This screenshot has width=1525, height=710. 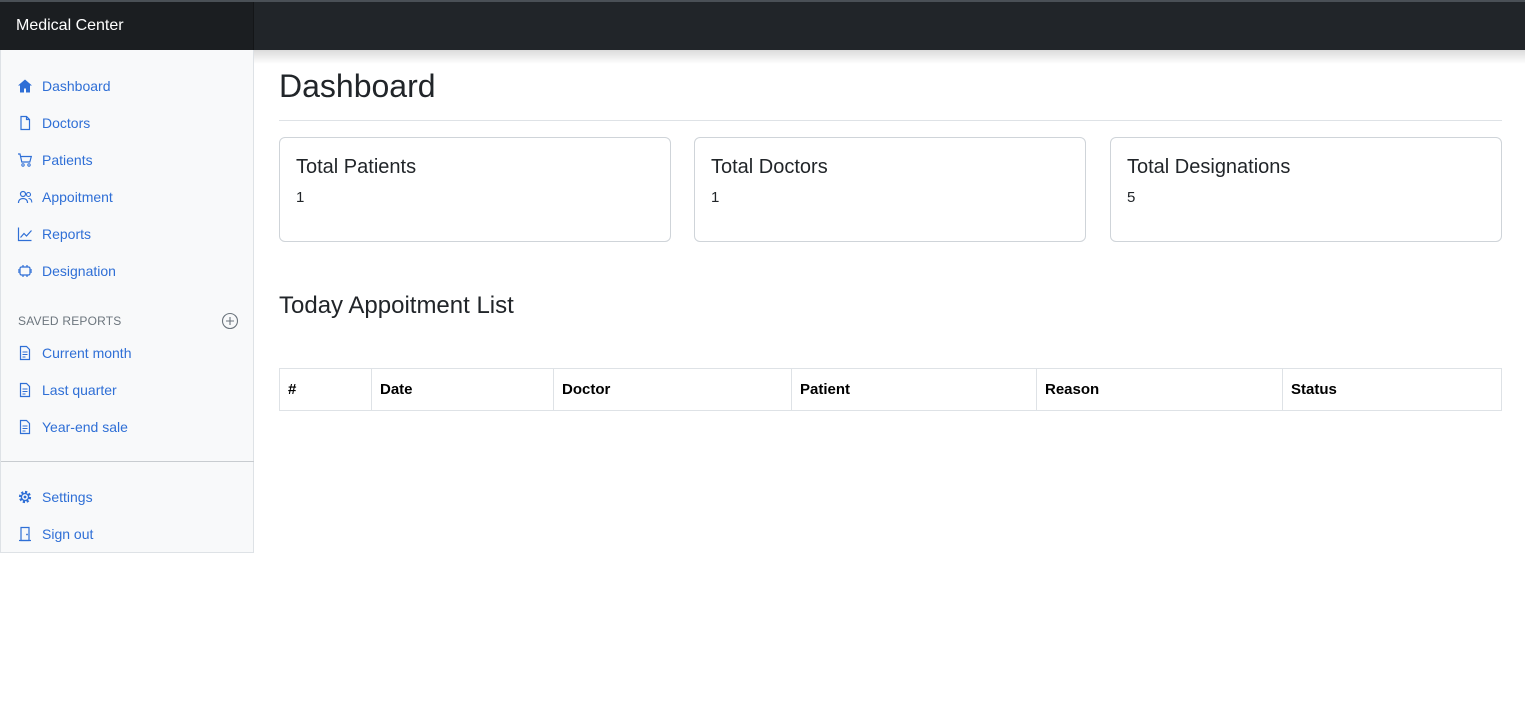 What do you see at coordinates (396, 305) in the screenshot?
I see `section-title: Today Appoitment List` at bounding box center [396, 305].